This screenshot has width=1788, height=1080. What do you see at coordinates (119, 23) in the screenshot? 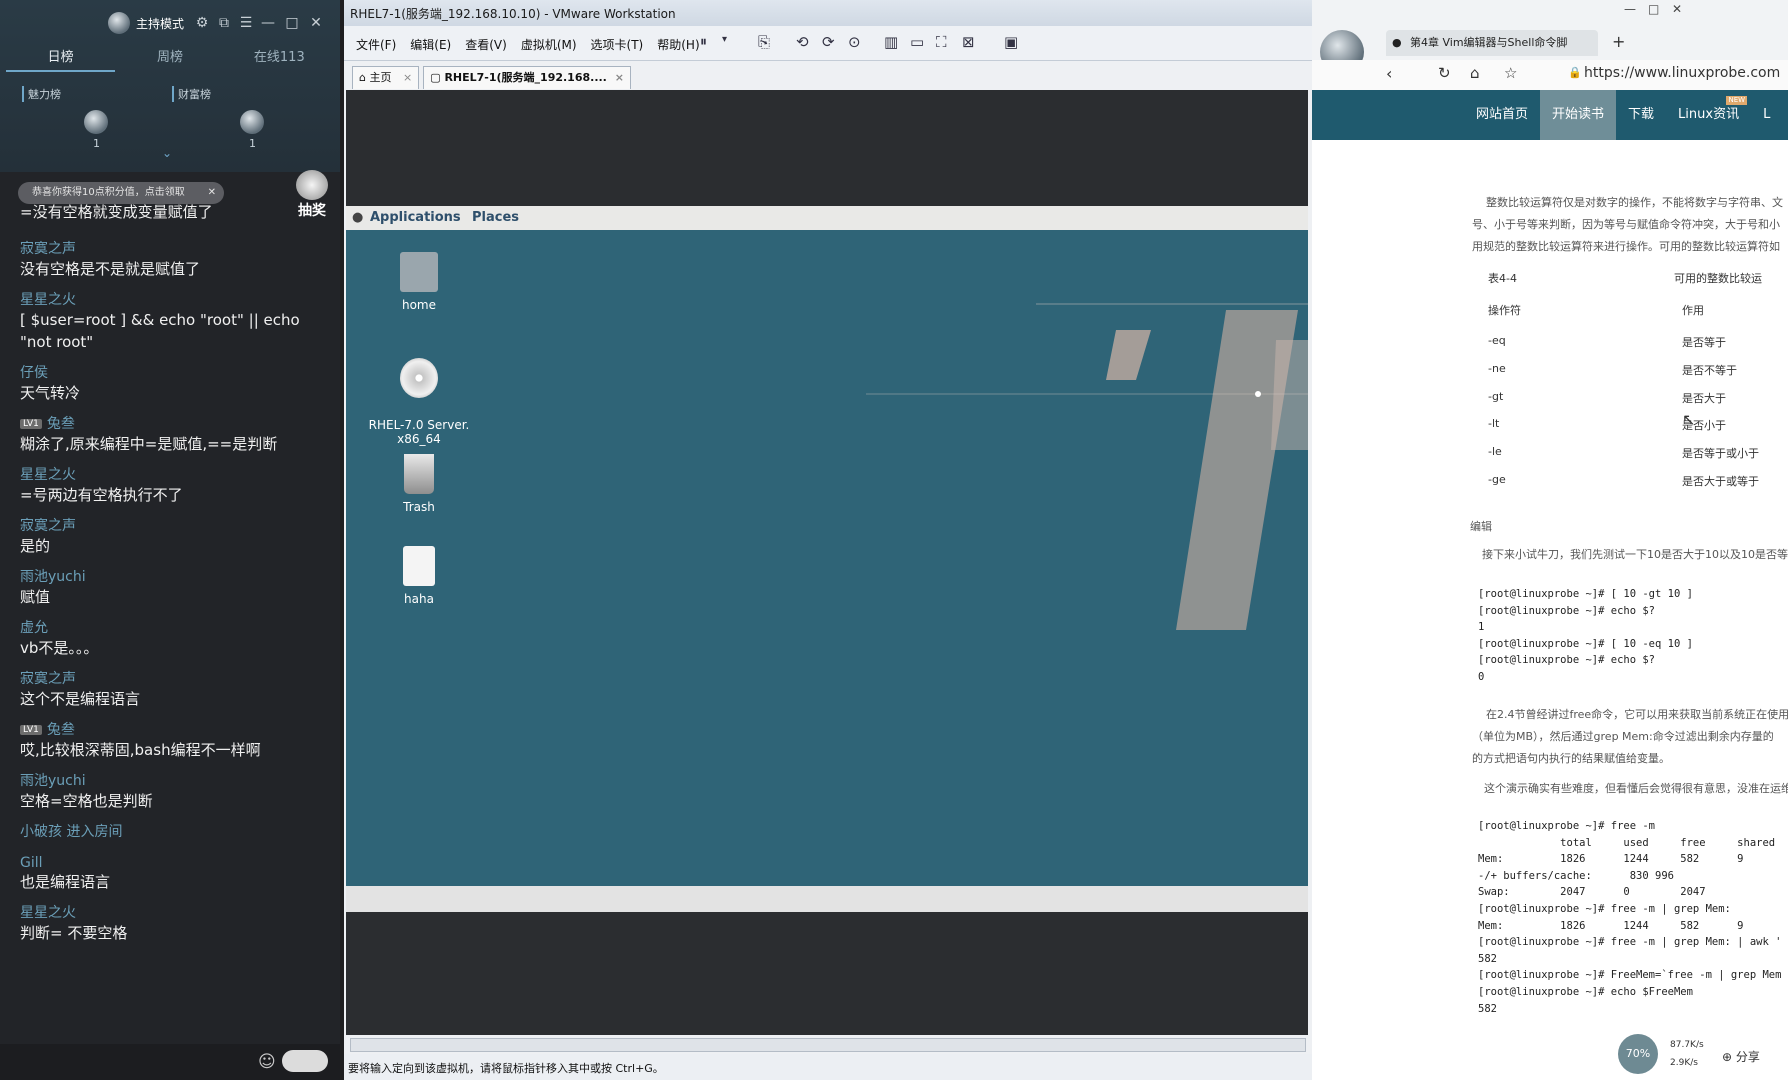
I see `host-avatar` at bounding box center [119, 23].